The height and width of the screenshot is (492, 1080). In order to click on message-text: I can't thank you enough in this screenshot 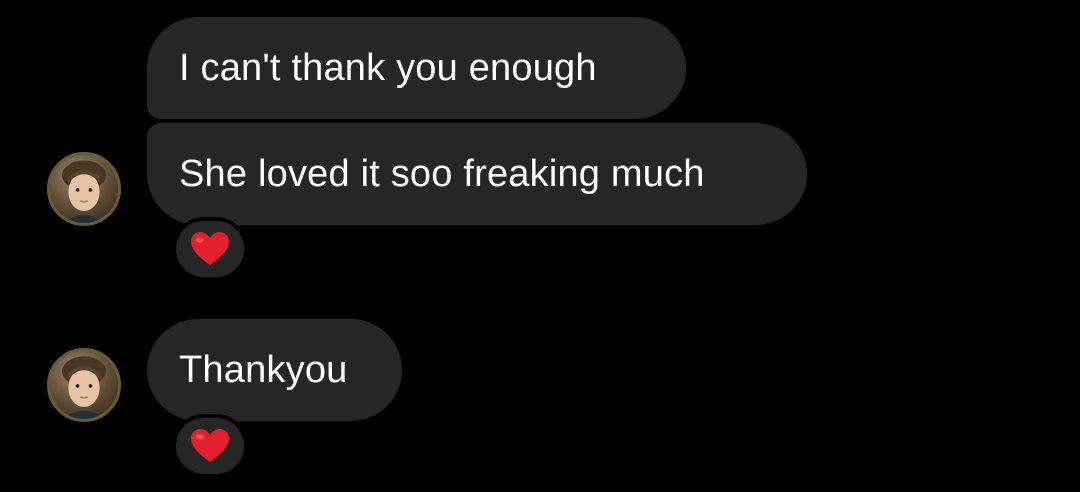, I will do `click(388, 68)`.